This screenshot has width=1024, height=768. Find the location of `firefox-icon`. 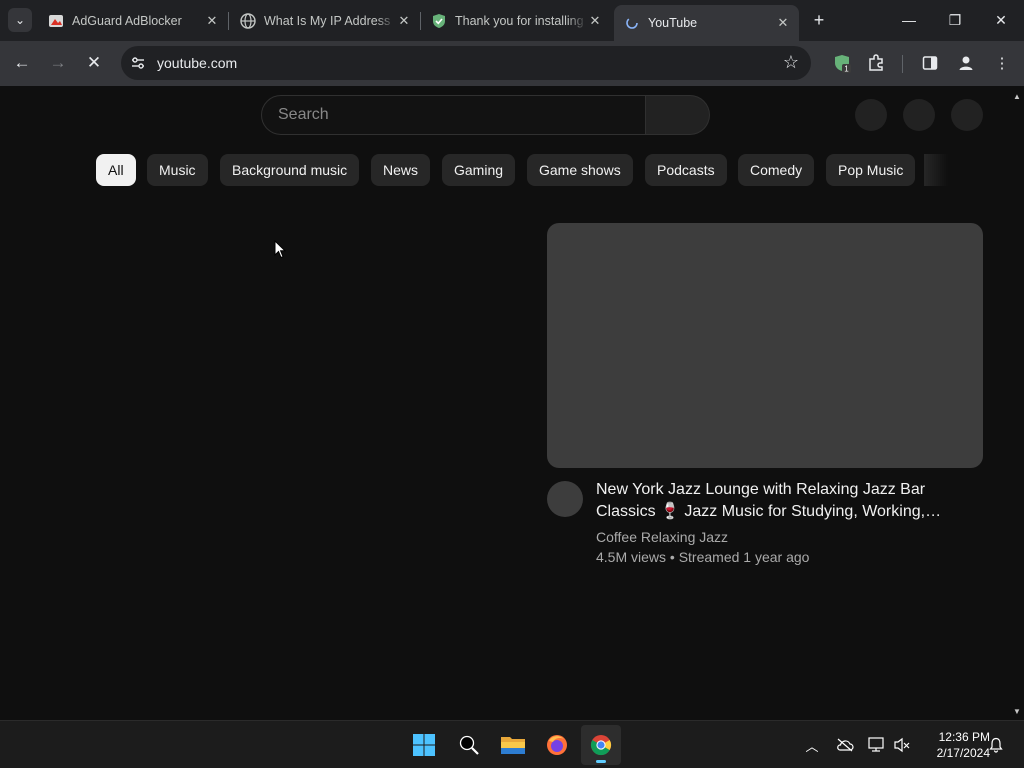

firefox-icon is located at coordinates (557, 745).